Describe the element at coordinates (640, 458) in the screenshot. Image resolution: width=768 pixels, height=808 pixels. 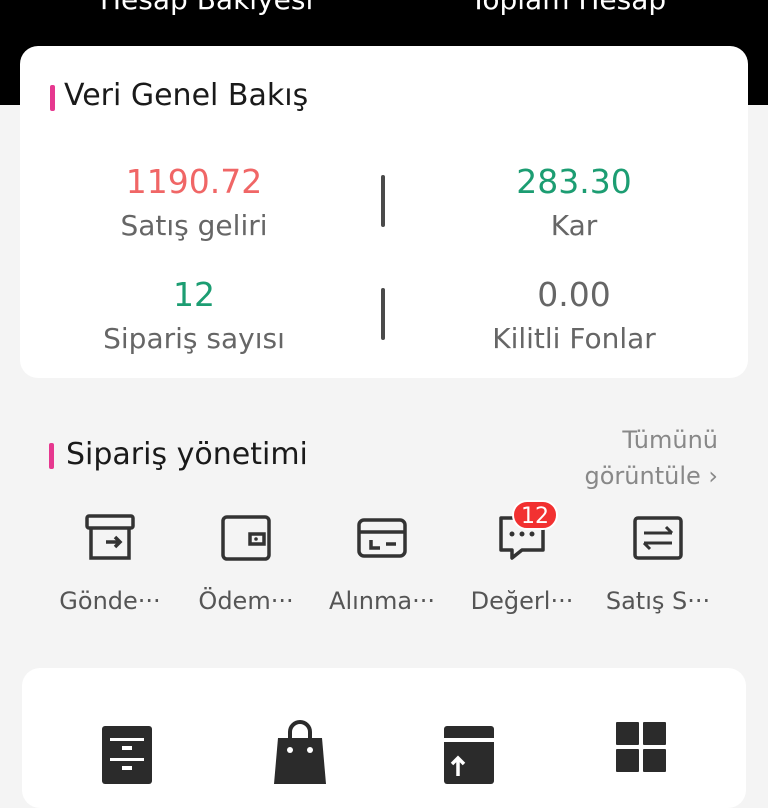
I see `view-all-link: Tümünü görüntüle ›` at that location.